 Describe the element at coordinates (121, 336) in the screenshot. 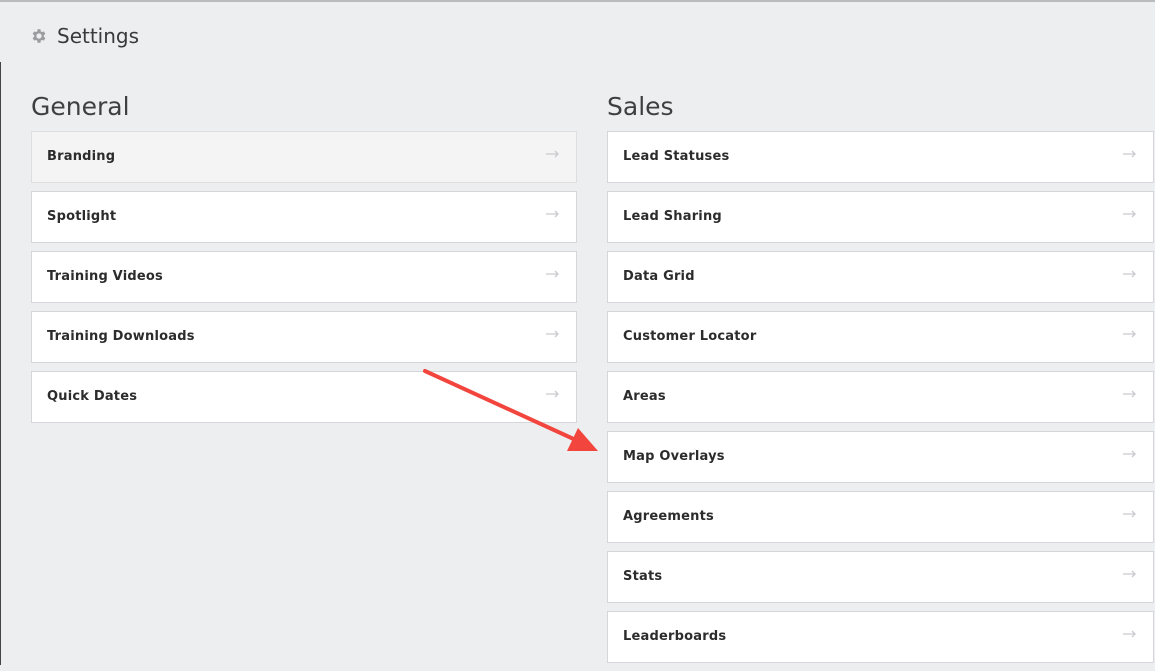

I see `settings-item-label: Training Downloads` at that location.